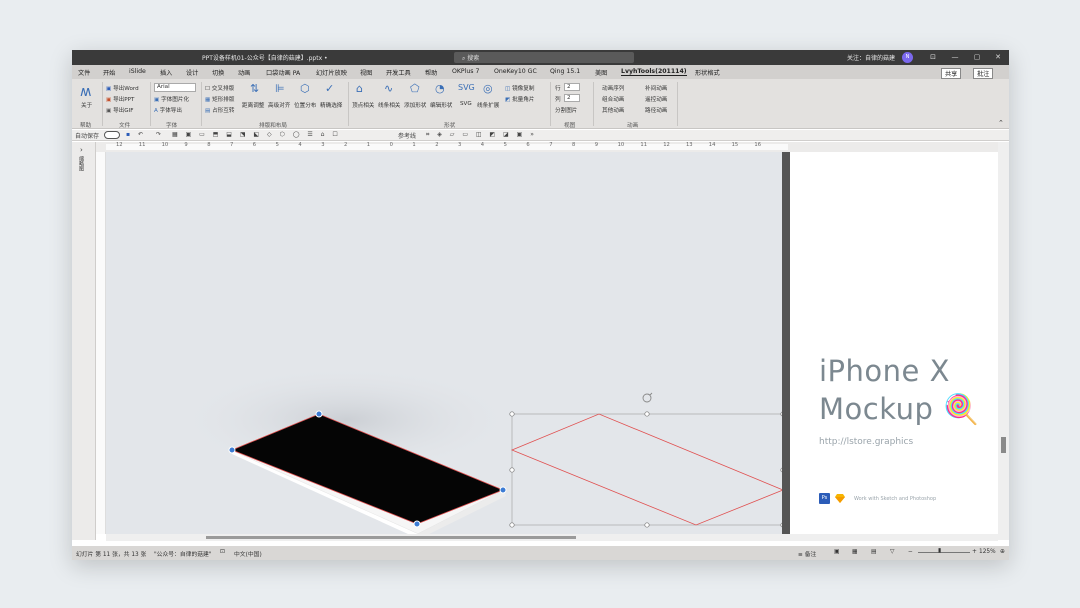 The image size is (1080, 608). Describe the element at coordinates (601, 72) in the screenshot. I see `tab-meitu: 美图` at that location.